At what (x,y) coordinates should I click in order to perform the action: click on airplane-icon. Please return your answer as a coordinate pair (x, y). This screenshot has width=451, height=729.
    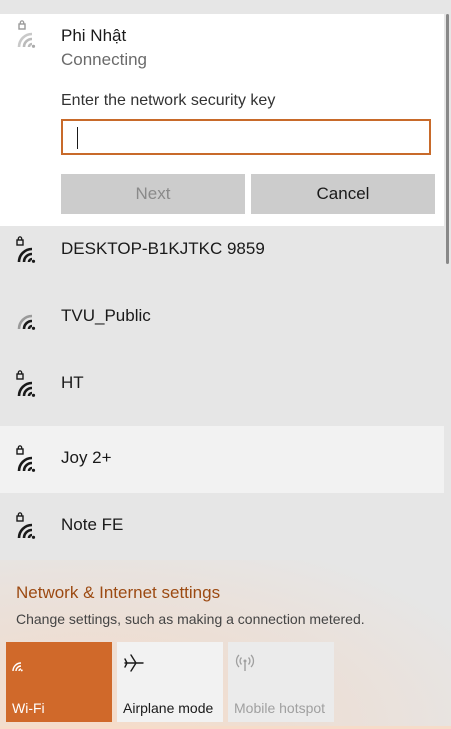
    Looking at the image, I should click on (134, 663).